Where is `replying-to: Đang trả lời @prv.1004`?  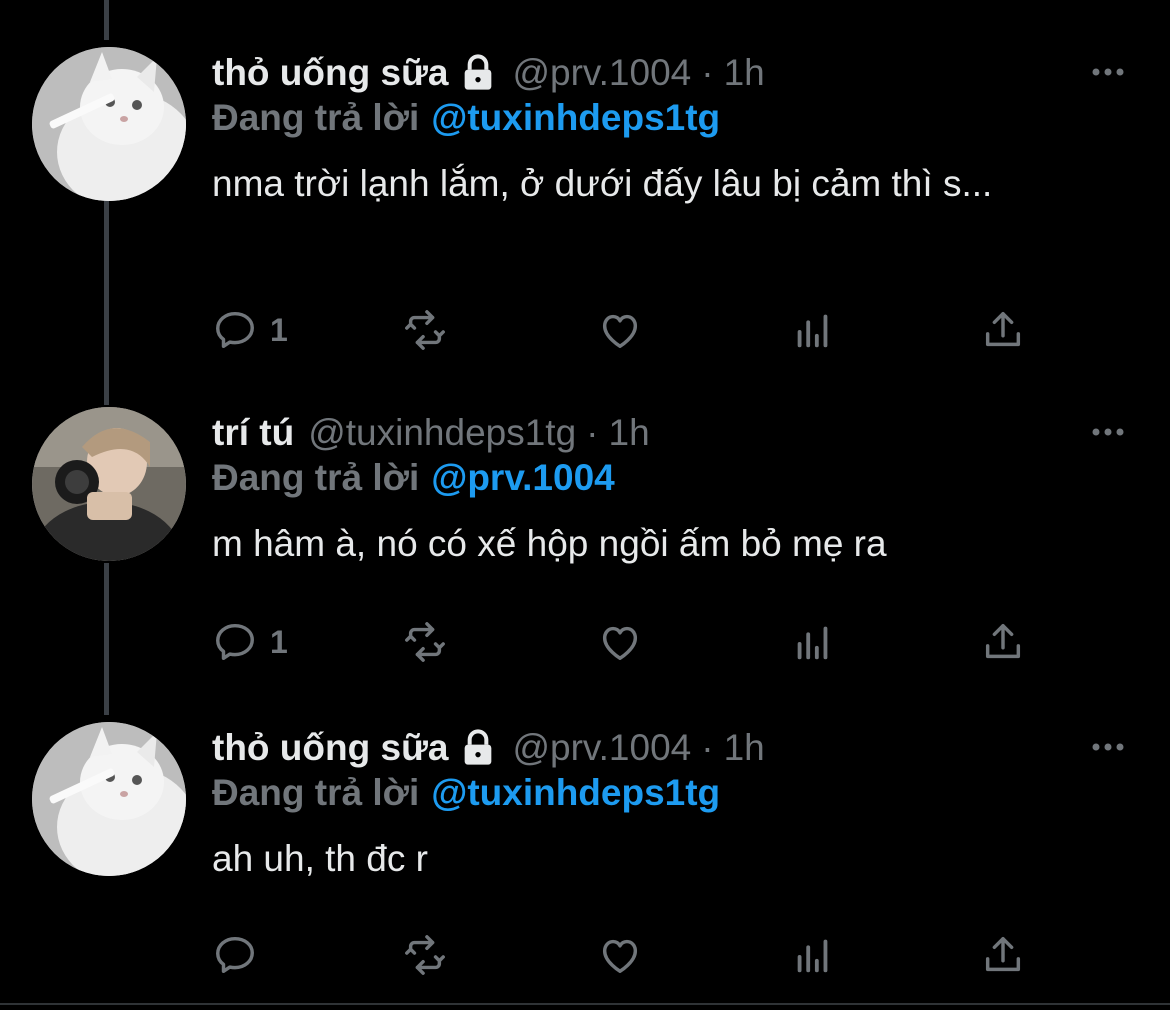
replying-to: Đang trả lời @prv.1004 is located at coordinates (413, 478).